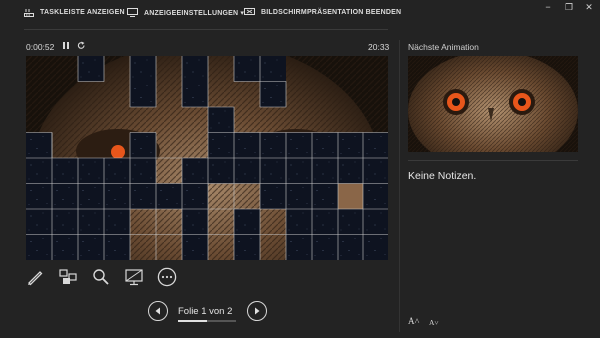 The height and width of the screenshot is (338, 600). What do you see at coordinates (82, 12) in the screenshot?
I see `show-taskbar-label: TASKLEISTE ANZEIGEN` at bounding box center [82, 12].